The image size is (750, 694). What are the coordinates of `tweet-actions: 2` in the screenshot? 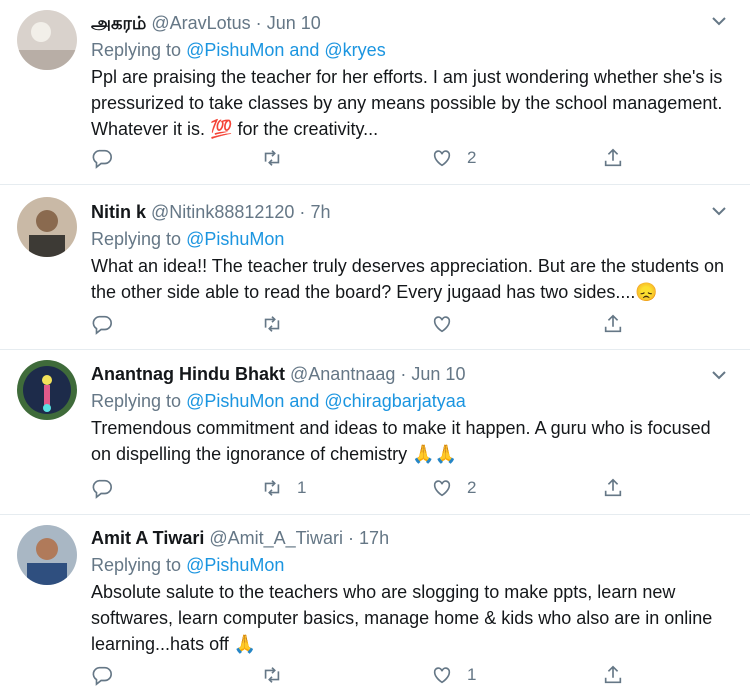 It's located at (371, 158).